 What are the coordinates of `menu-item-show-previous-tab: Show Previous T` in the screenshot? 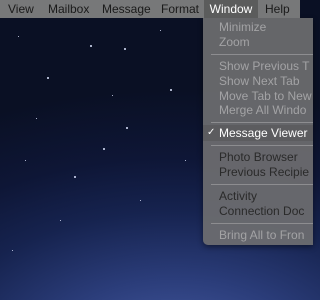 It's located at (258, 66).